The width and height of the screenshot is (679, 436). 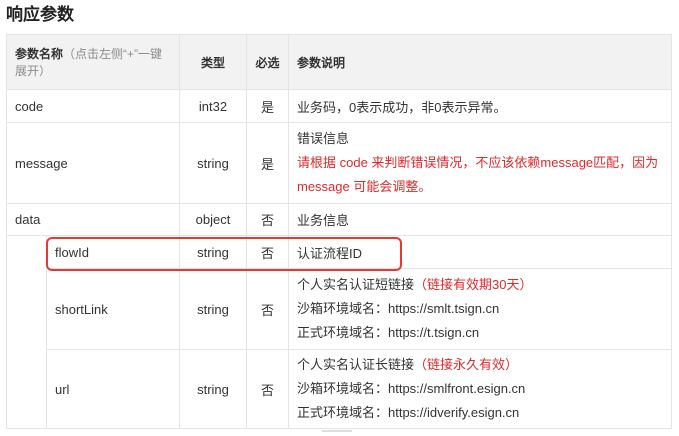 I want to click on header-name-label: 参数名称, so click(x=39, y=54).